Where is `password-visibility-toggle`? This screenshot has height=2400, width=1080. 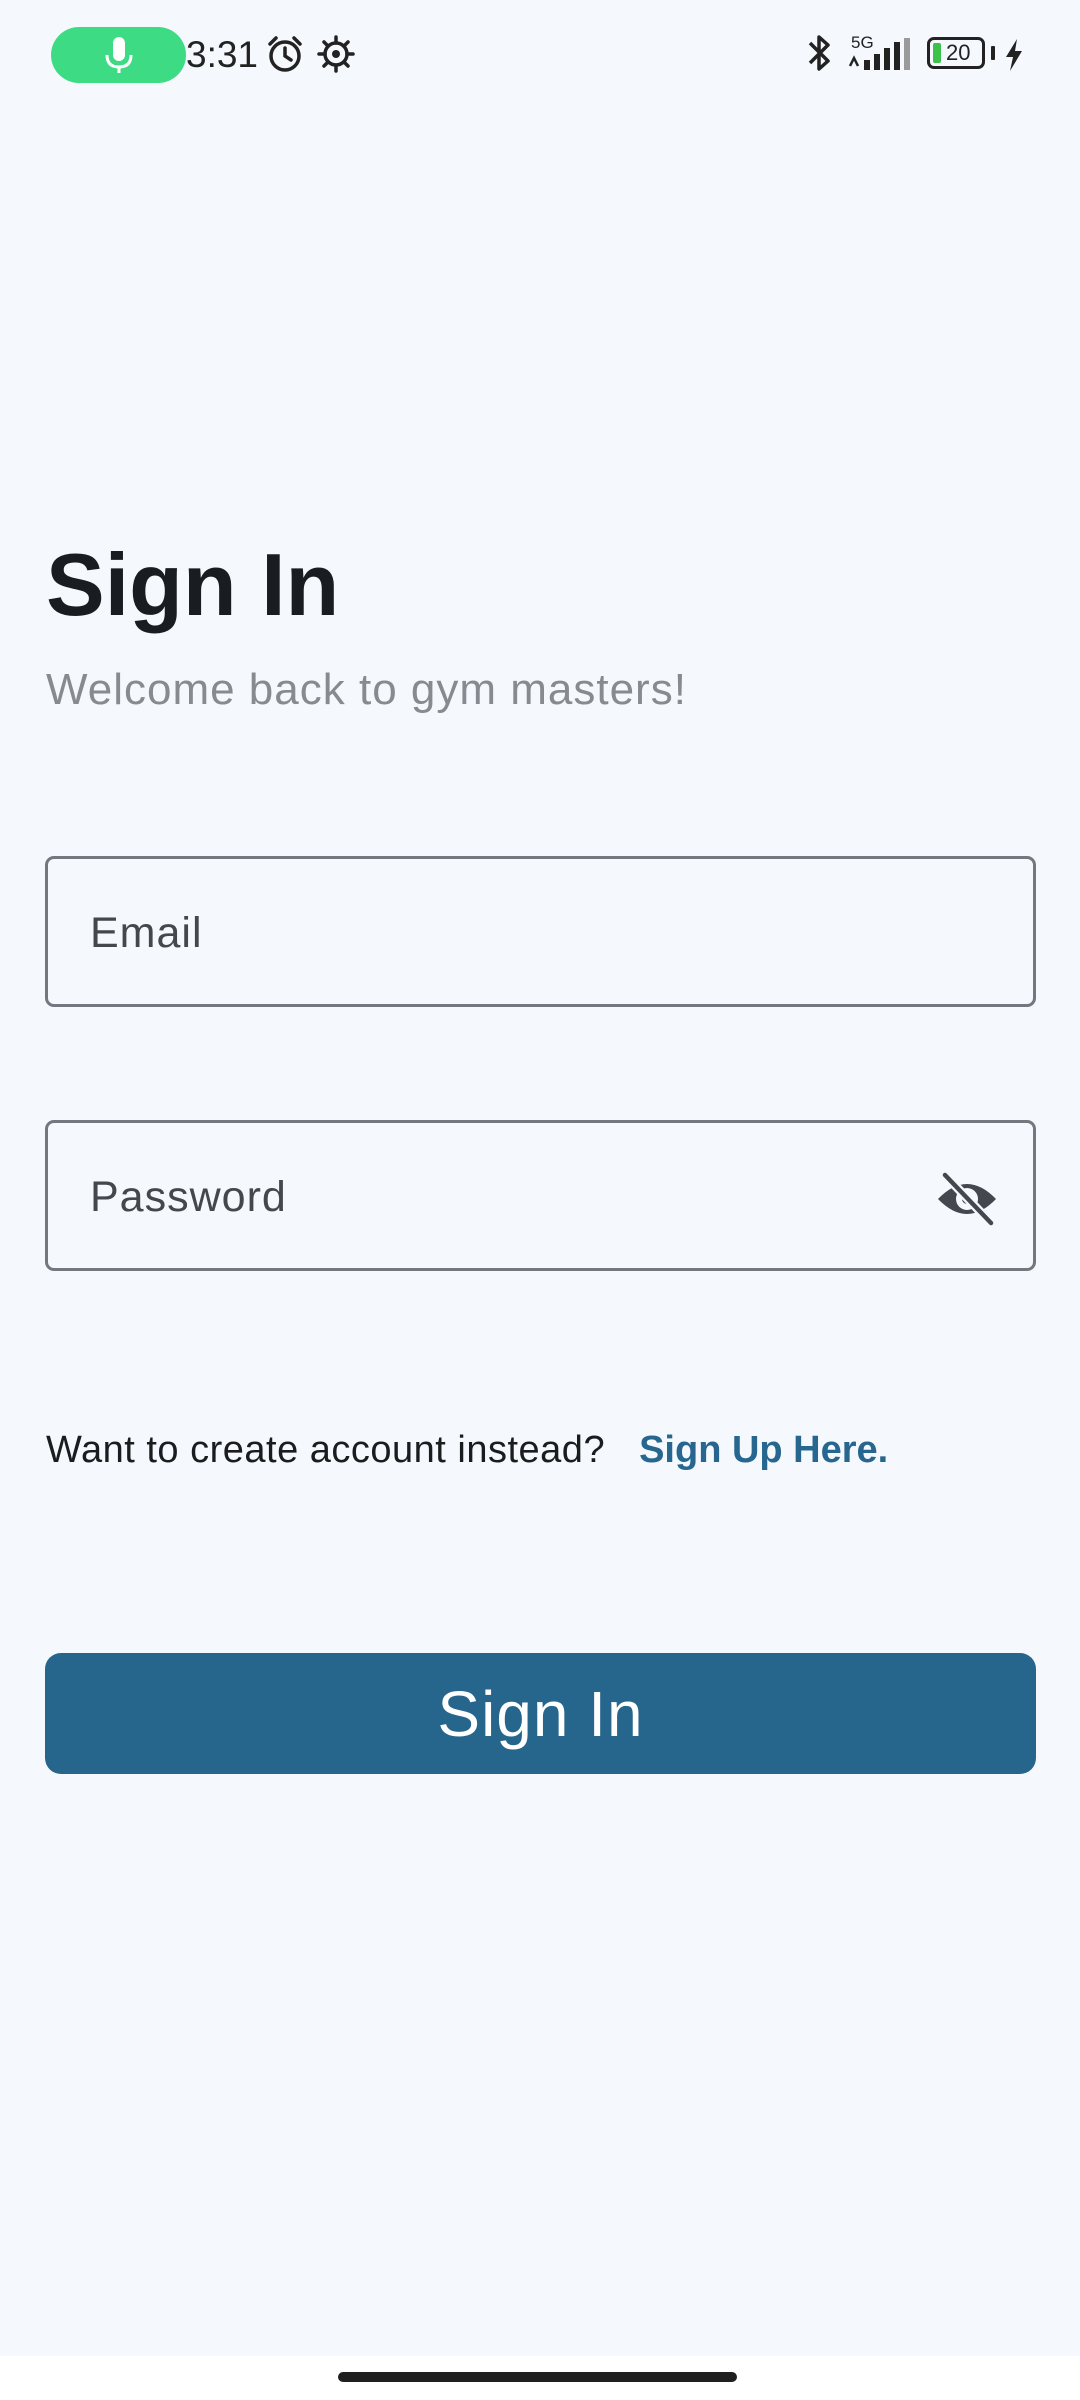
password-visibility-toggle is located at coordinates (967, 1199).